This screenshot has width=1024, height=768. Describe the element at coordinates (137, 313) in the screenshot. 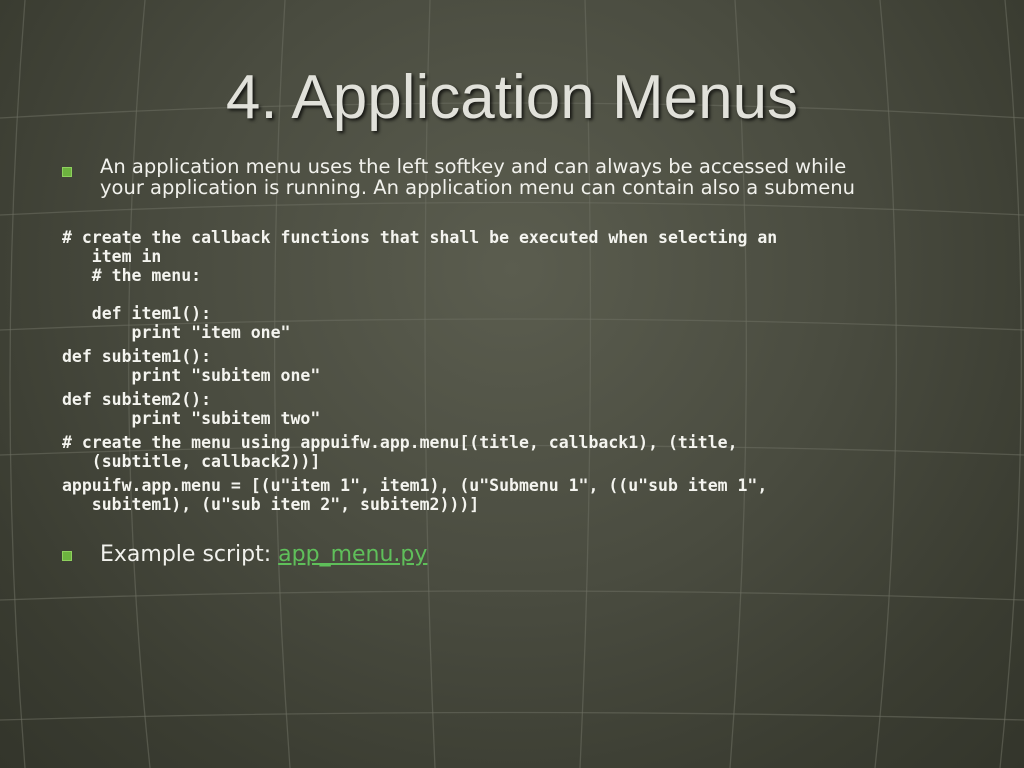

I see `code-line-5: def item1():` at that location.